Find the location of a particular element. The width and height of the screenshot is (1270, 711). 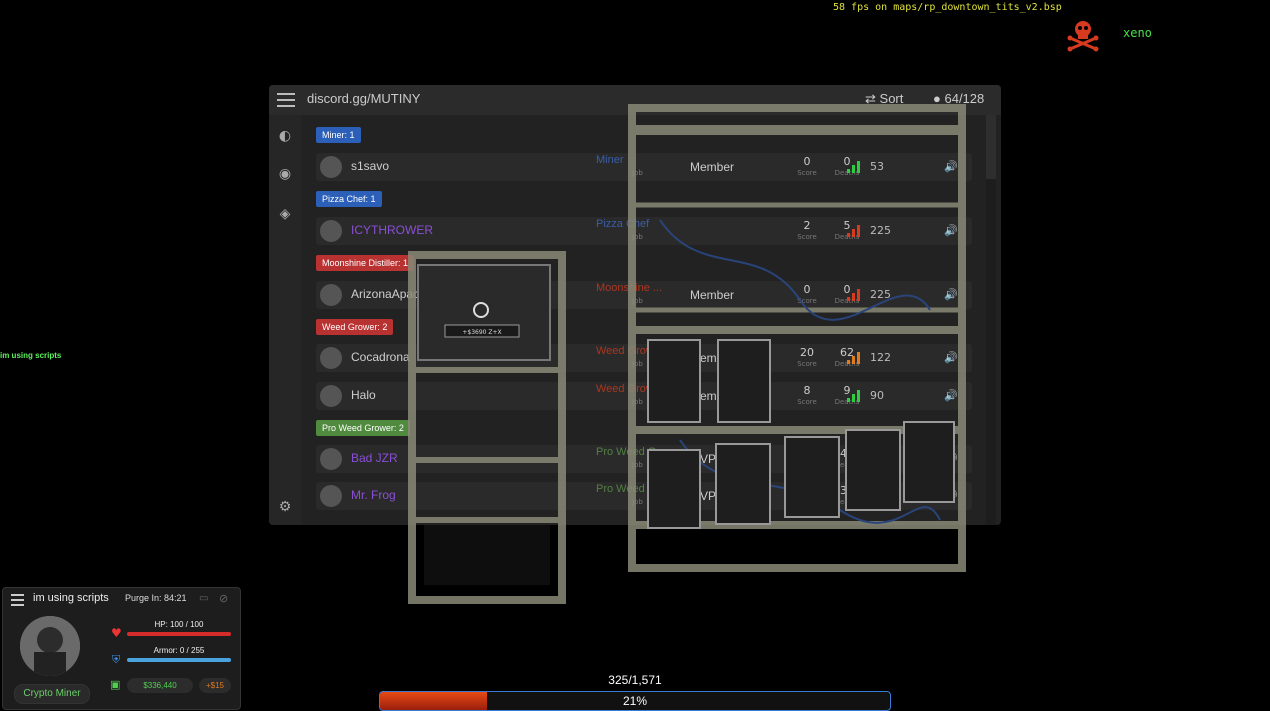

sort-label: Sort is located at coordinates (891, 98).